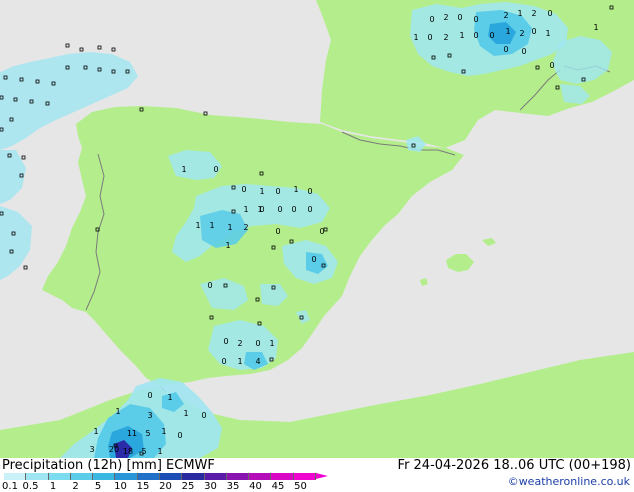 This screenshot has height=492, width=634. What do you see at coordinates (278, 486) in the screenshot?
I see `legend-label: 45` at bounding box center [278, 486].